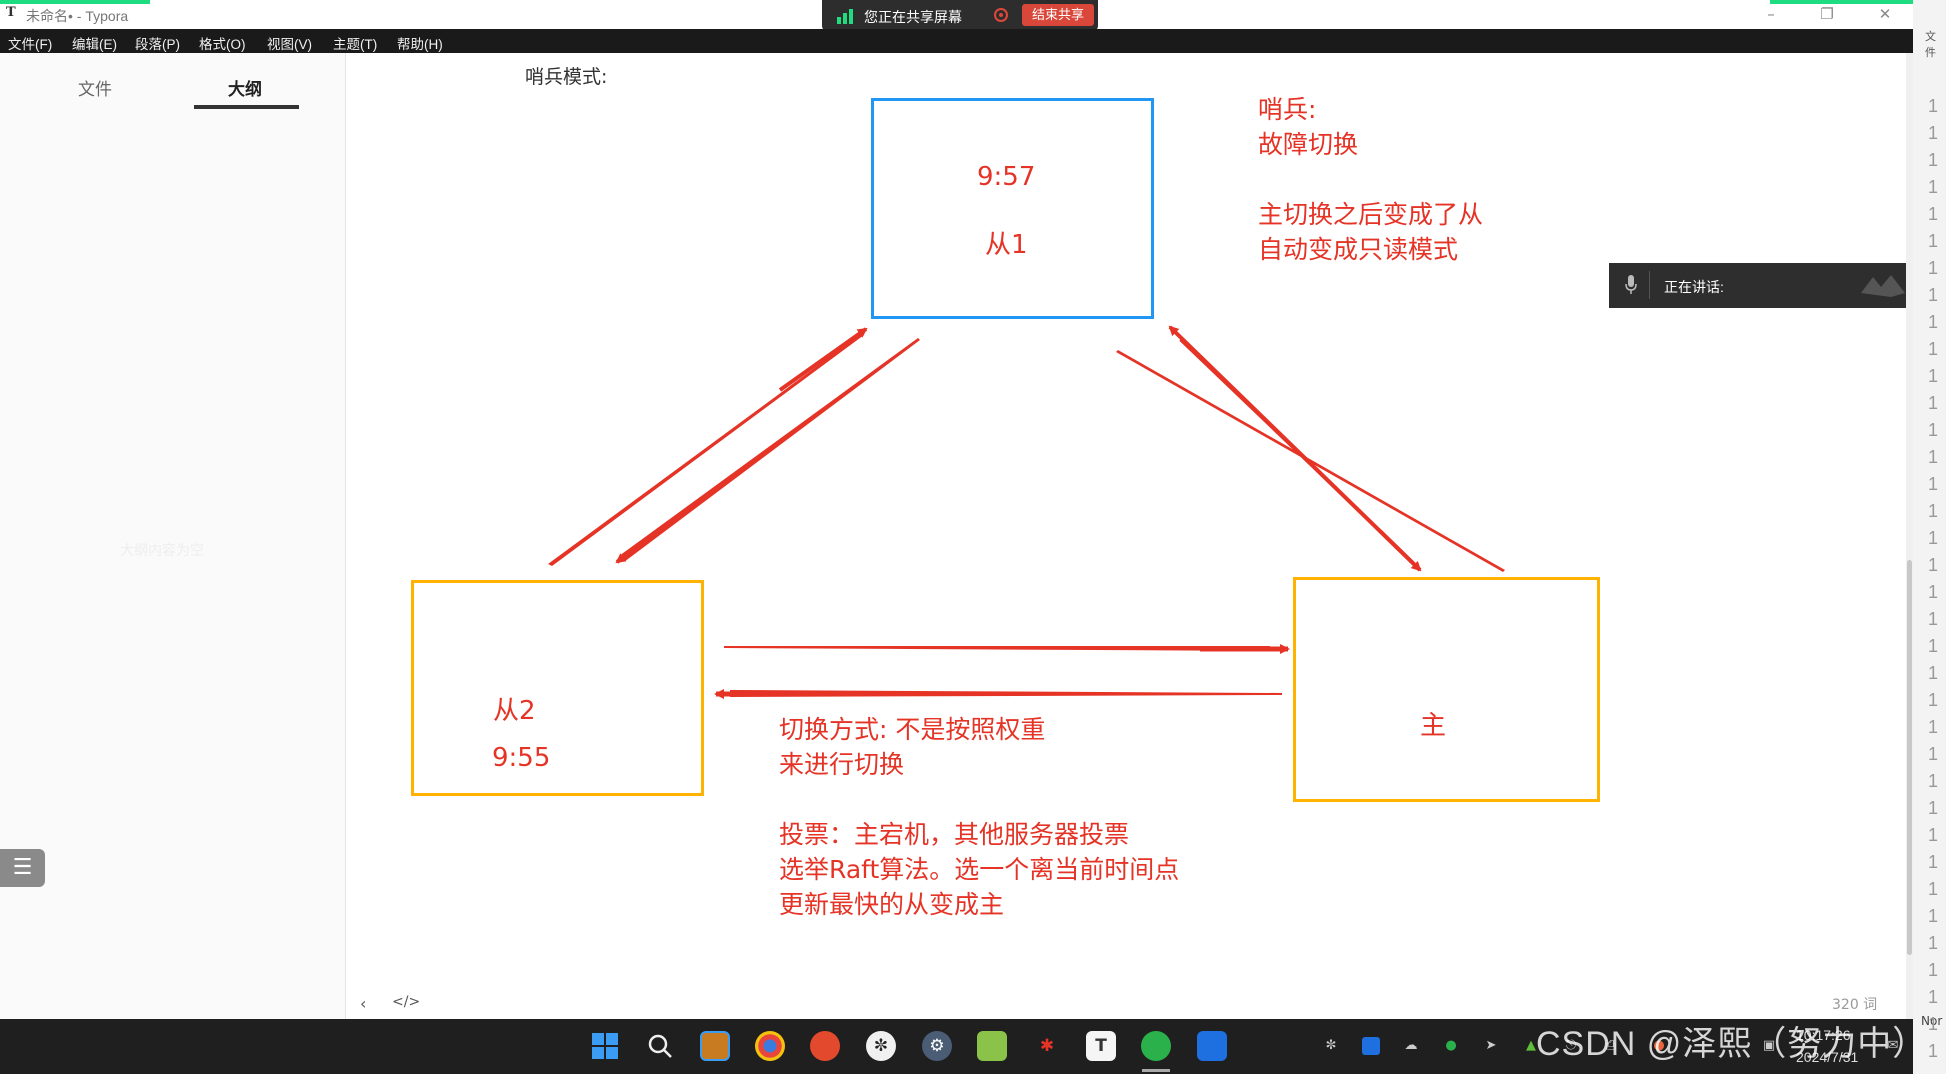 Image resolution: width=1946 pixels, height=1074 pixels. I want to click on note-line: 哨兵:, so click(1287, 109).